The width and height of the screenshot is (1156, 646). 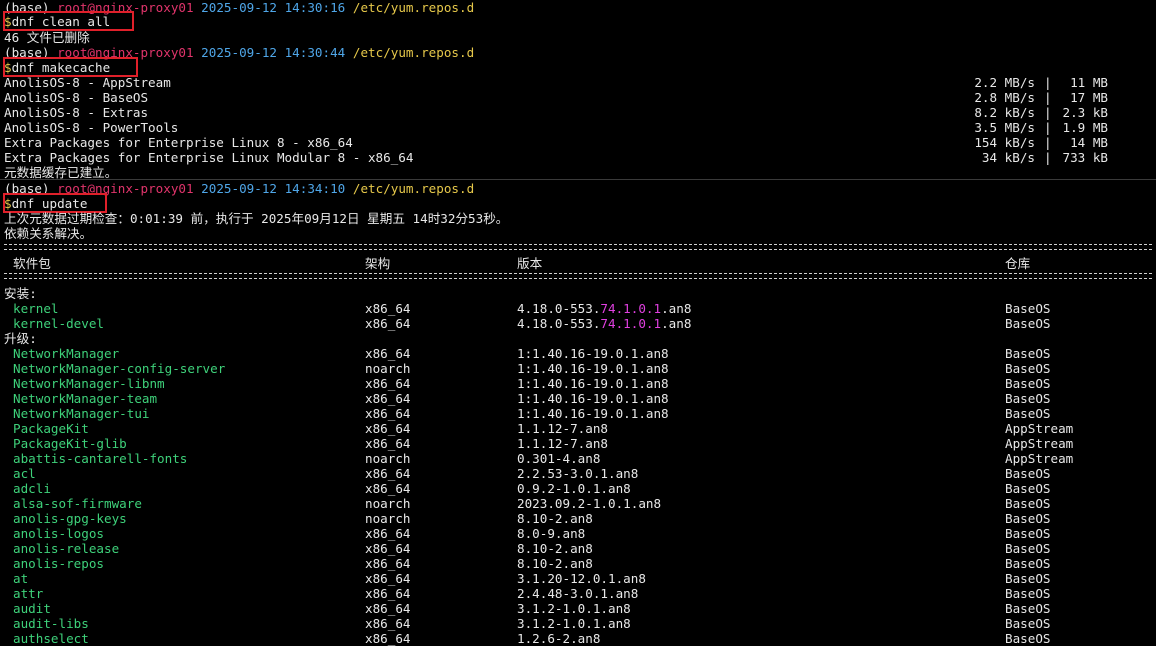 I want to click on package-version: 2.2.53-3.0.1.an8, so click(x=578, y=473).